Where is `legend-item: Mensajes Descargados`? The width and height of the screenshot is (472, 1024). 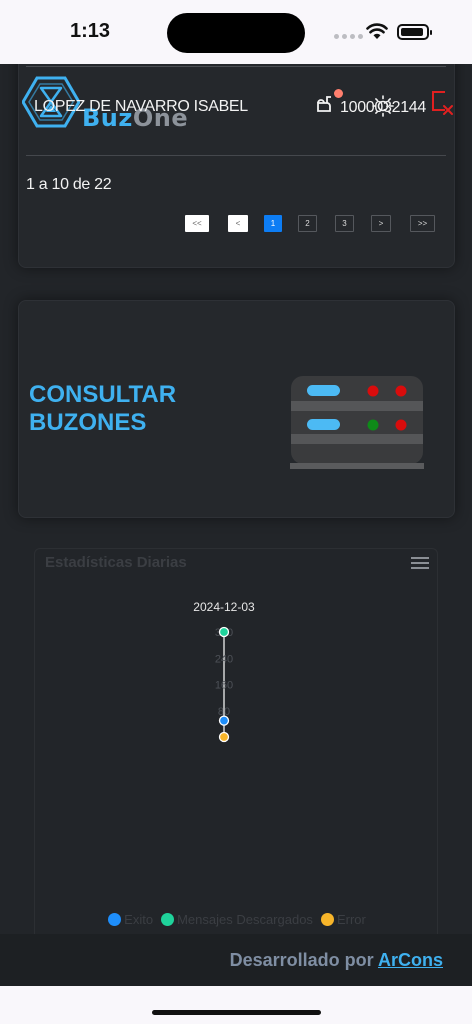
legend-item: Mensajes Descargados is located at coordinates (237, 919).